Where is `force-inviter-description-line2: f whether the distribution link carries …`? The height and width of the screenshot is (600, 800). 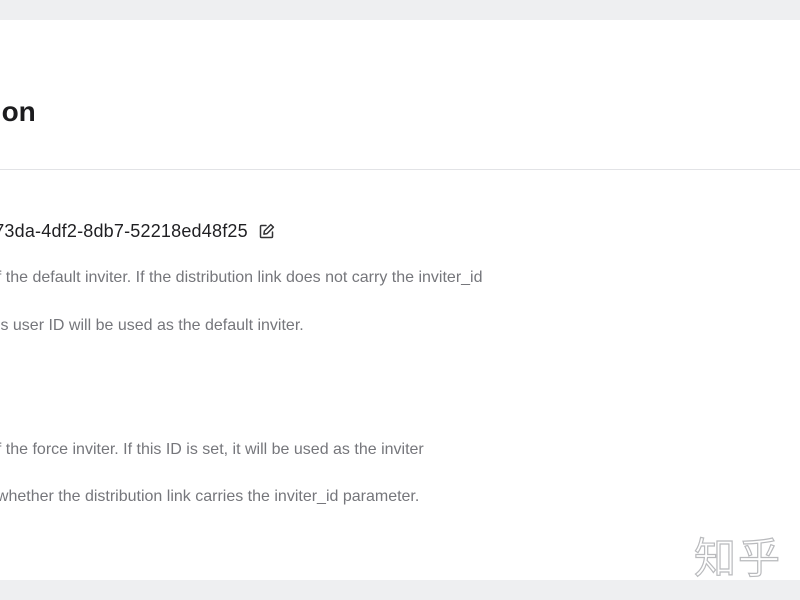 force-inviter-description-line2: f whether the distribution link carries … is located at coordinates (210, 496).